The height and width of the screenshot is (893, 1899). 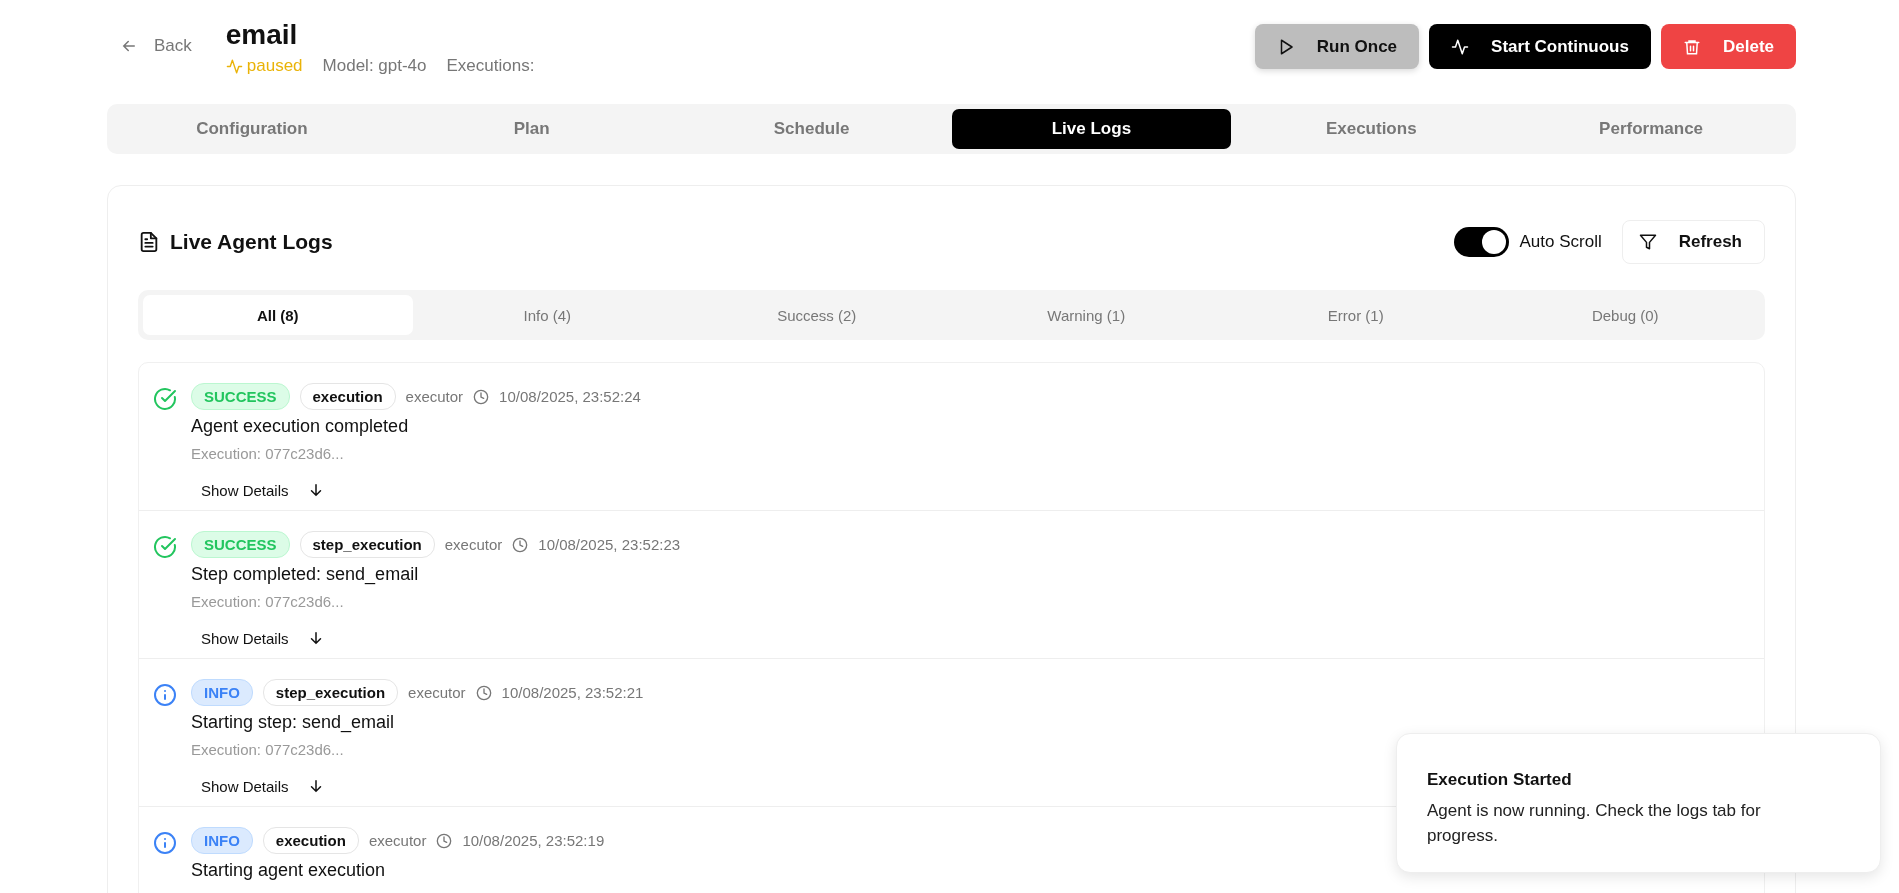 What do you see at coordinates (1594, 823) in the screenshot?
I see `toast-message: Agent is now running. Check the logs tab for progress.` at bounding box center [1594, 823].